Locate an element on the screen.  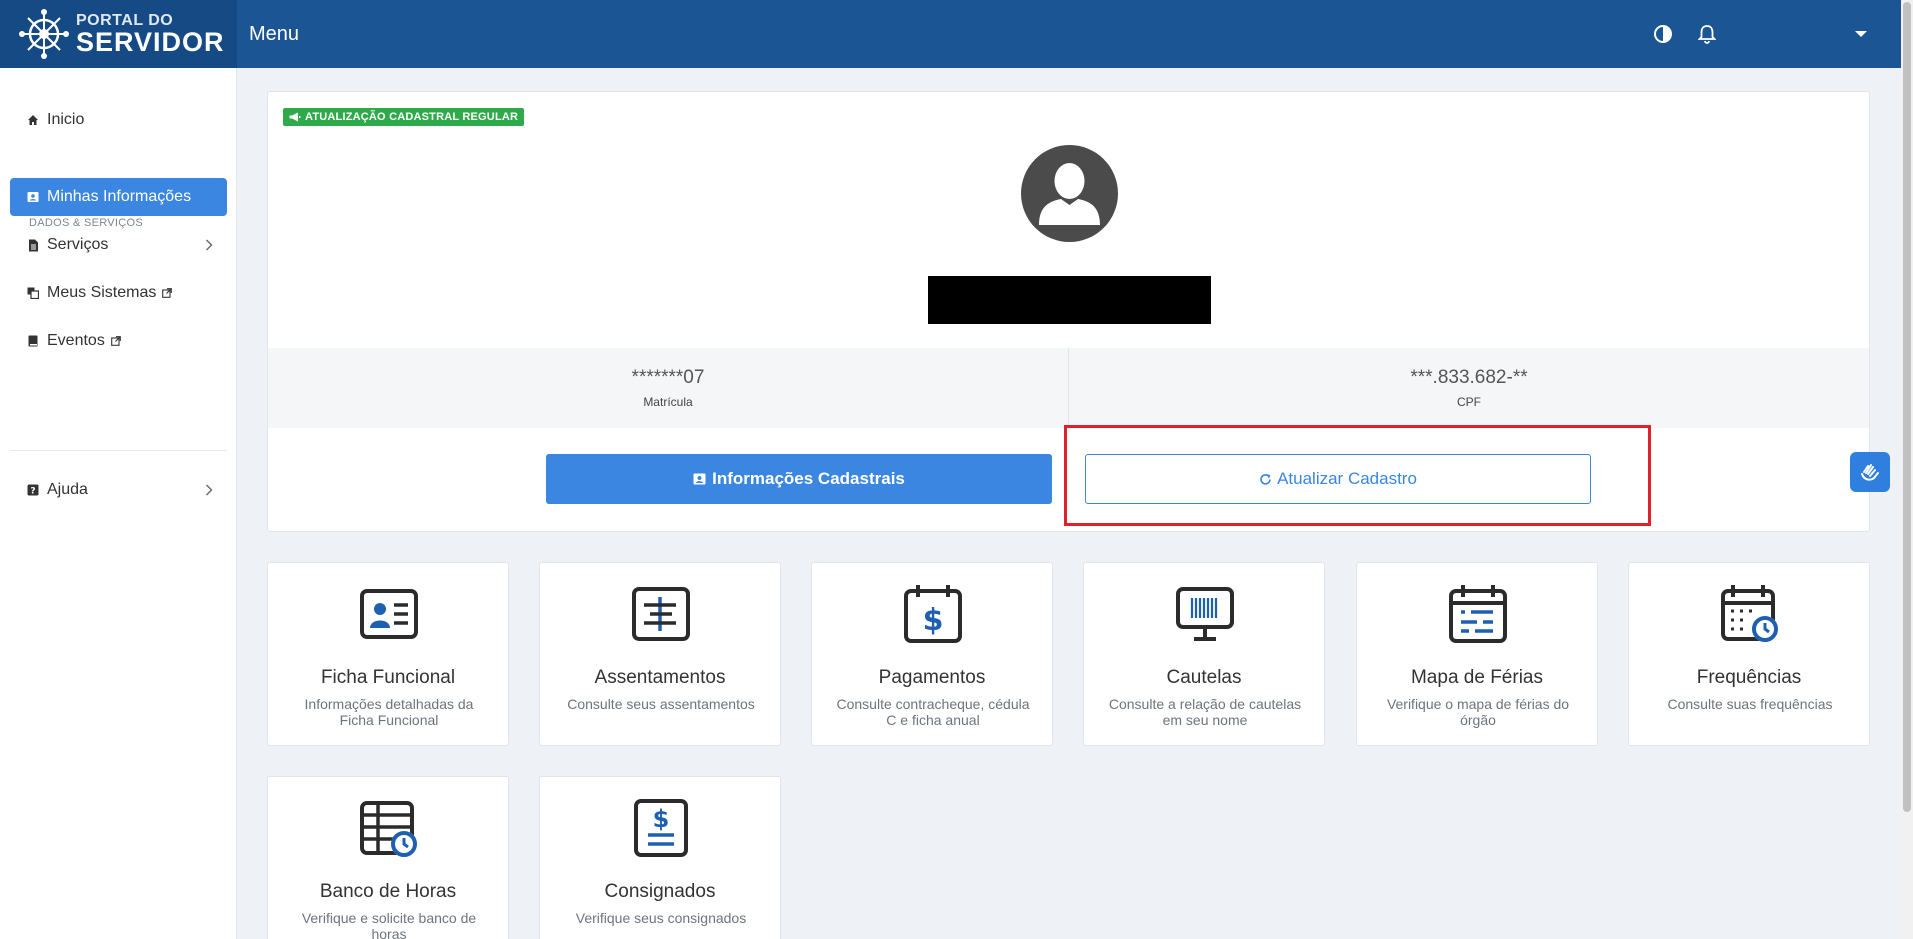
info-band: *******07 Matrícula ***.833.682-** CPF is located at coordinates (1068, 388).